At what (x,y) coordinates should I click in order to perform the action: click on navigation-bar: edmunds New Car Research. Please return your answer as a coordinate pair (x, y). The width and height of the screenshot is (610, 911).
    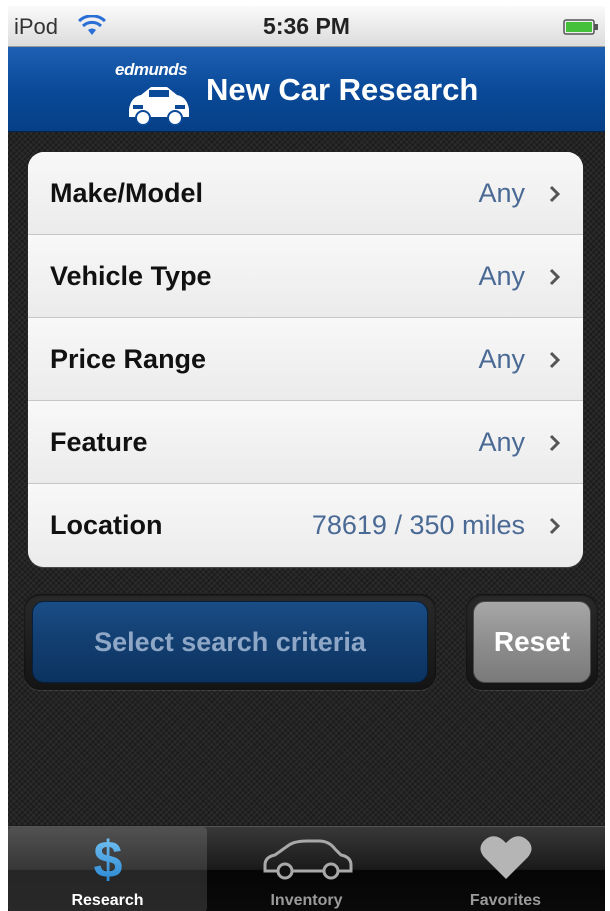
    Looking at the image, I should click on (306, 89).